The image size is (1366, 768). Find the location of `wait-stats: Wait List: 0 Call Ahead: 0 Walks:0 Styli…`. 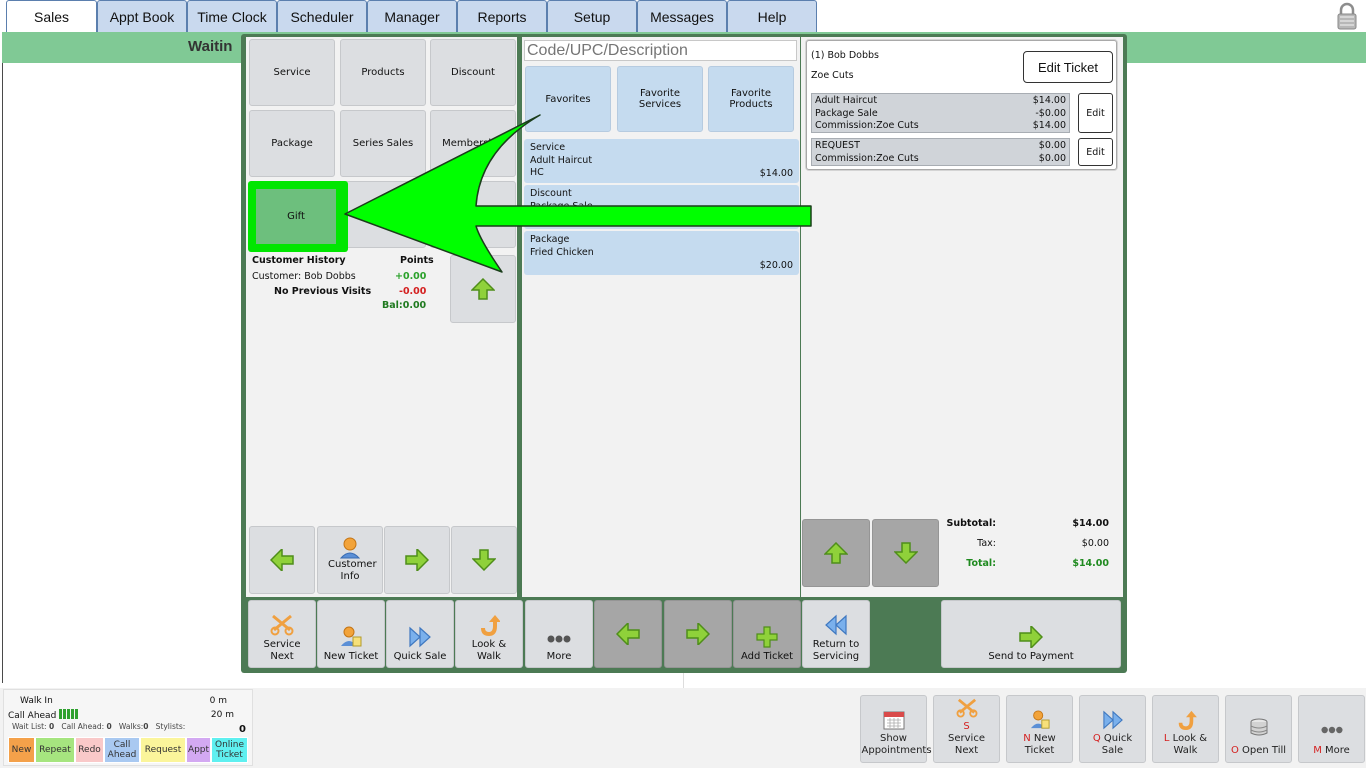

wait-stats: Wait List: 0 Call Ahead: 0 Walks:0 Styli… is located at coordinates (98, 726).